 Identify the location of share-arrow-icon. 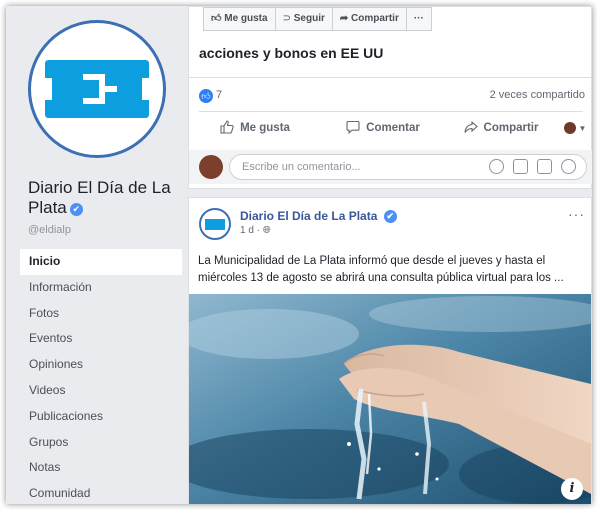
(470, 128).